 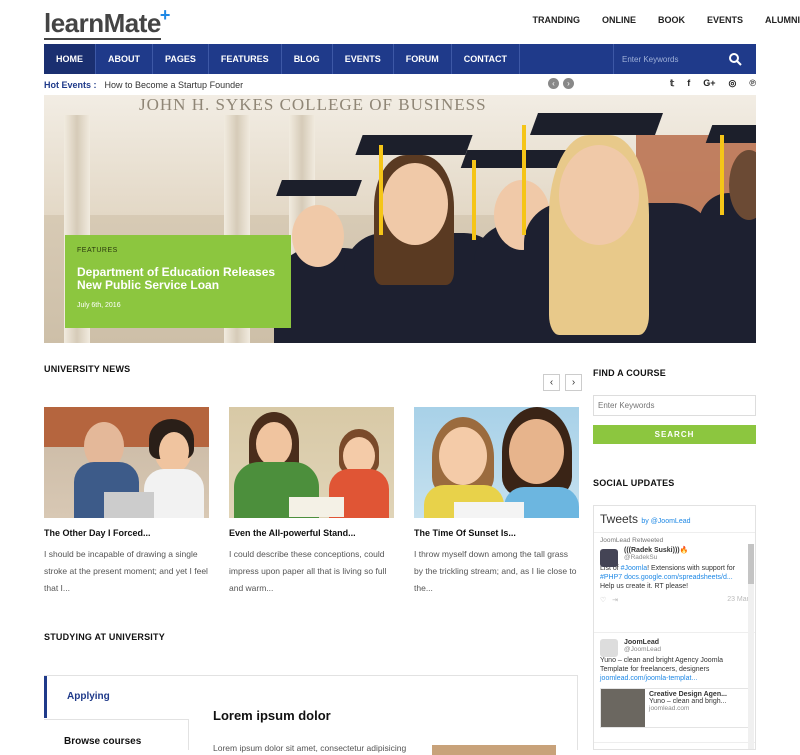 I want to click on nav-search-input, so click(x=672, y=59).